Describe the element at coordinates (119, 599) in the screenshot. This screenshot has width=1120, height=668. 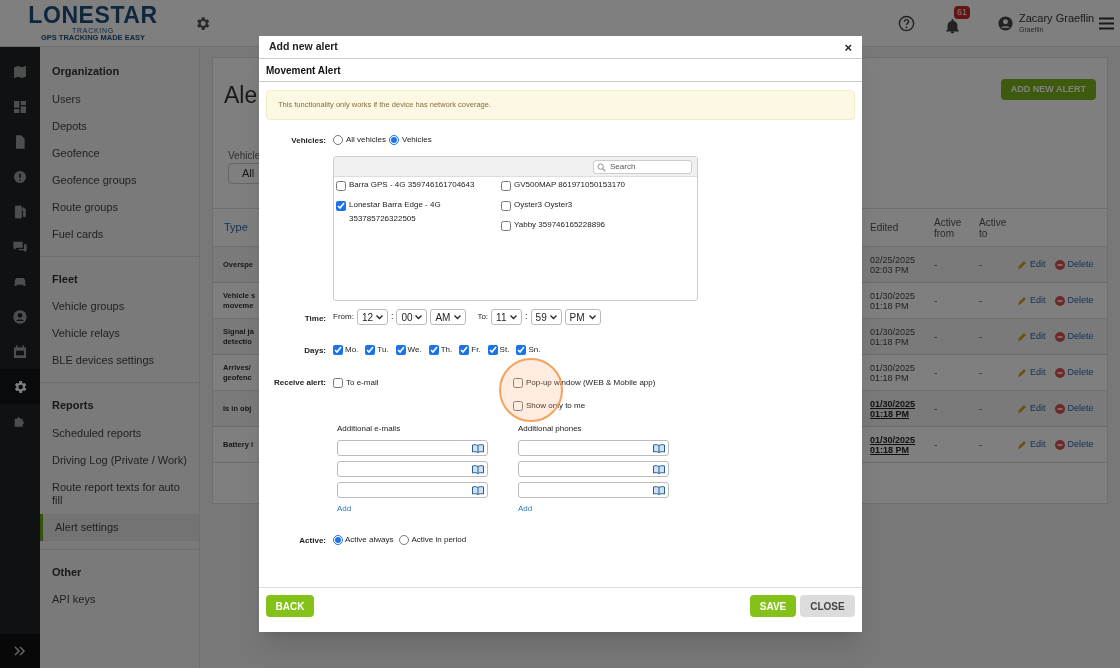
I see `sidebar-item: API keys` at that location.